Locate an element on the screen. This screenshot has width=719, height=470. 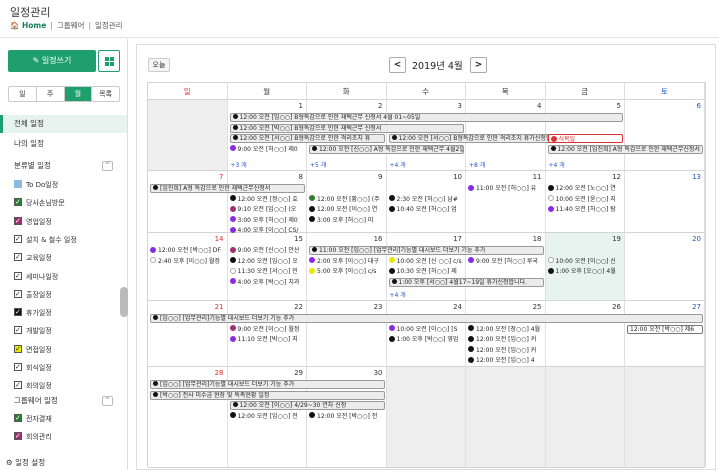
event-item: 9:00 오전 [신○○] 안산 is located at coordinates (267, 250).